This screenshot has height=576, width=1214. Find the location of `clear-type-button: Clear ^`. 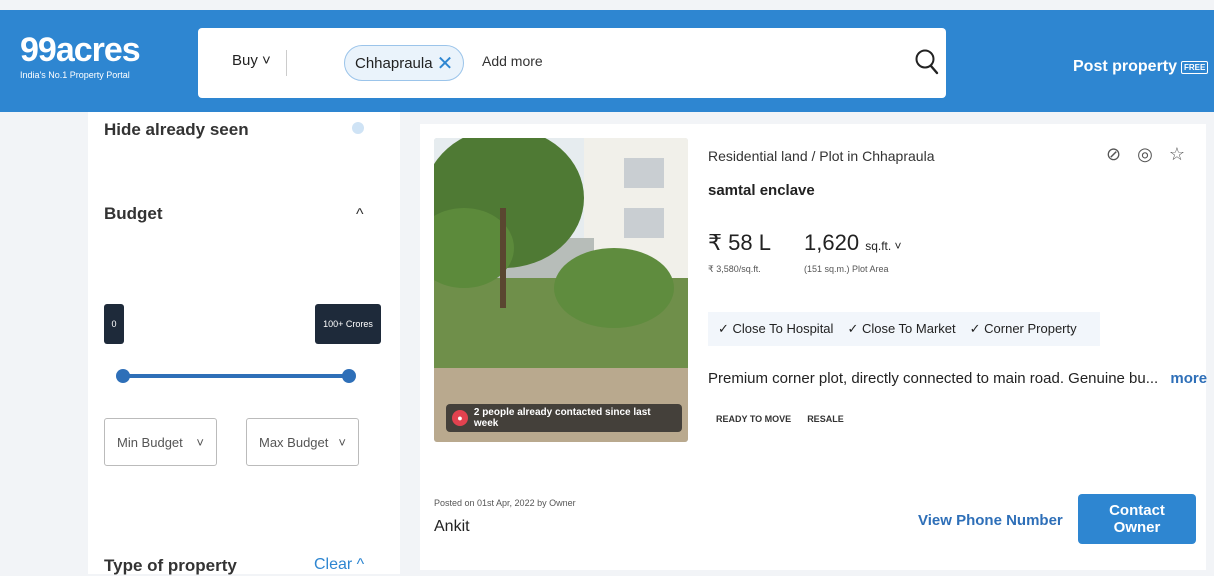

clear-type-button: Clear ^ is located at coordinates (339, 565).